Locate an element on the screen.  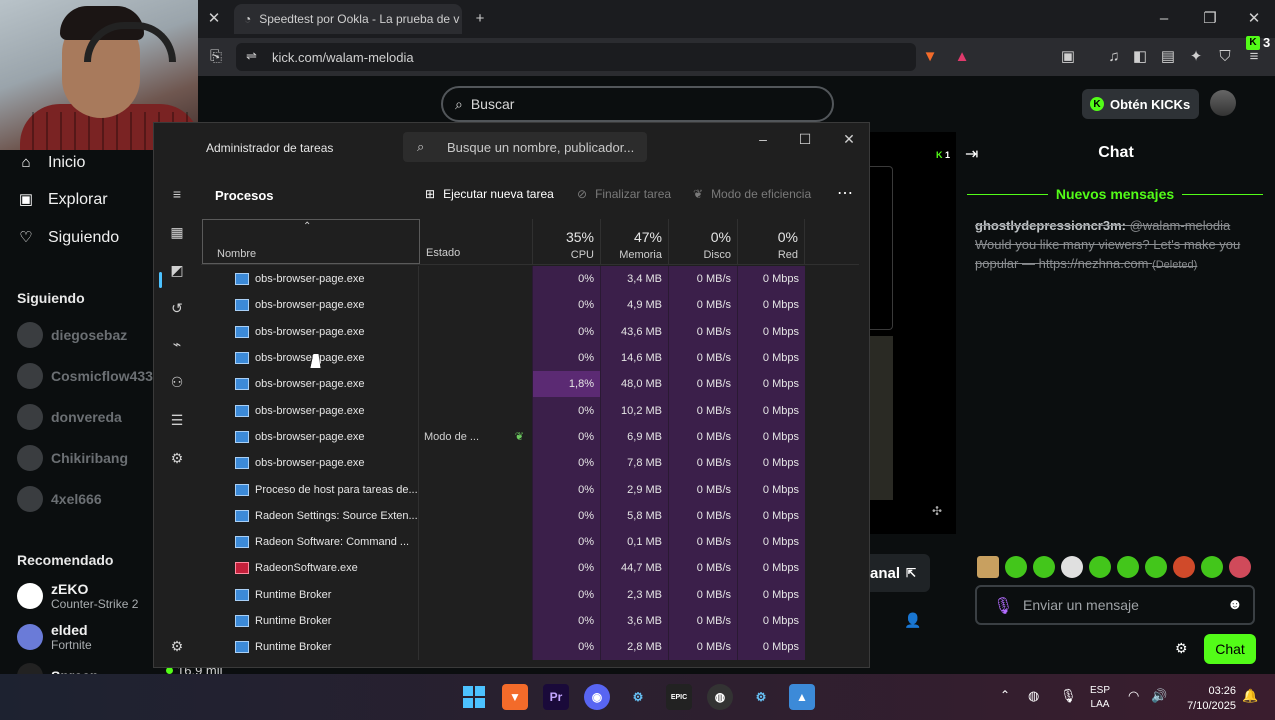
table-row: Runtime Broker 0% 3,6 MB 0 MB/s 0 Mbps is located at coordinates (530, 621).